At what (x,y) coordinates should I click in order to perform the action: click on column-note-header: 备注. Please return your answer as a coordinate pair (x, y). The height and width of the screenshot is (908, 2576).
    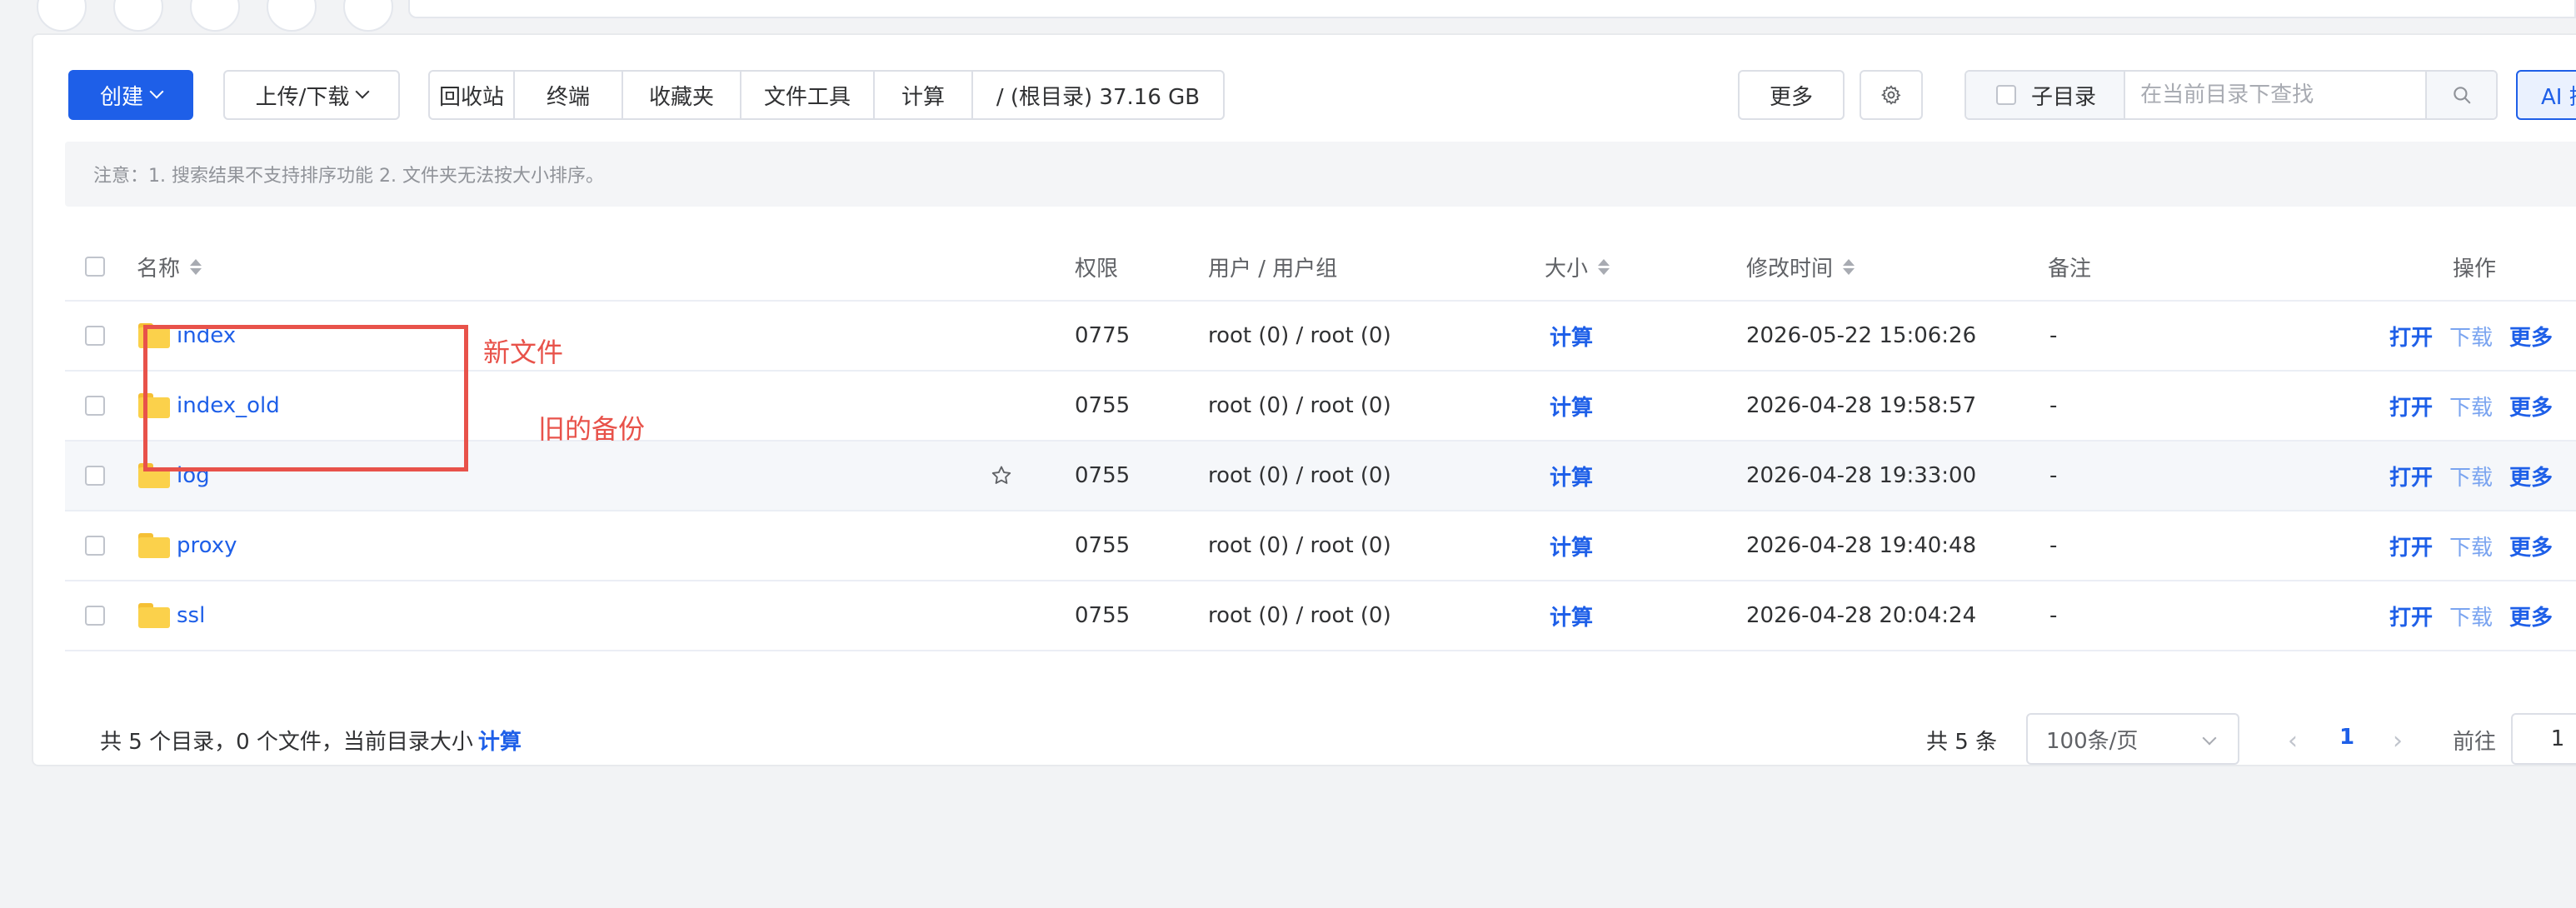
    Looking at the image, I should click on (2070, 269).